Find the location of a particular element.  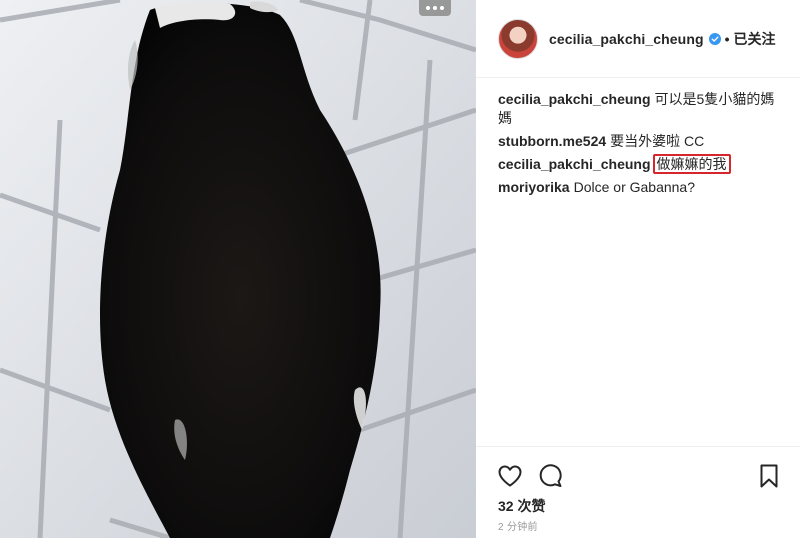

follow-status-button: 已关注 is located at coordinates (755, 39).